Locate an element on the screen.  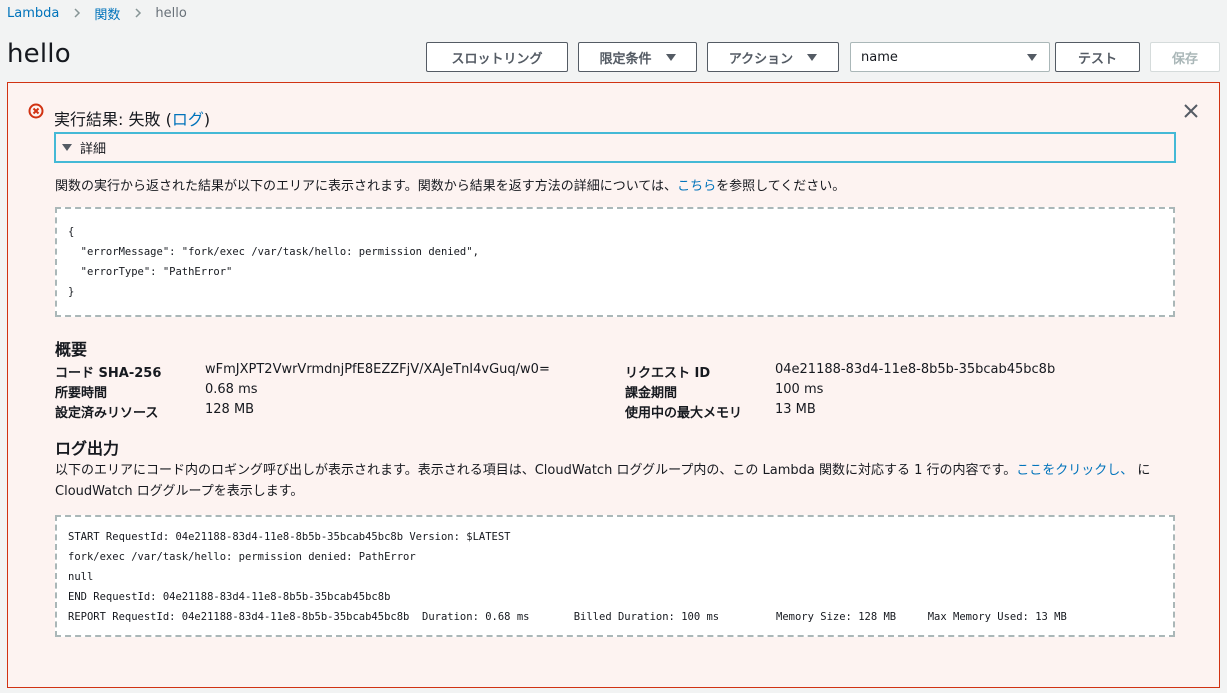
duration-value: 0.68 ms is located at coordinates (231, 389).